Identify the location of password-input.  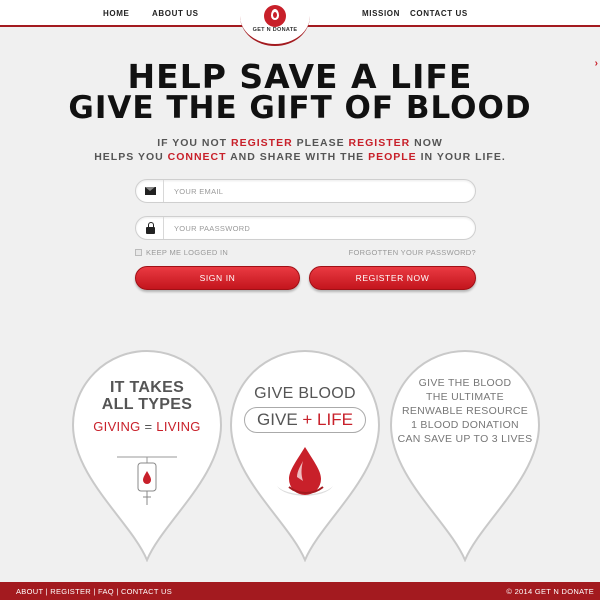
(319, 228).